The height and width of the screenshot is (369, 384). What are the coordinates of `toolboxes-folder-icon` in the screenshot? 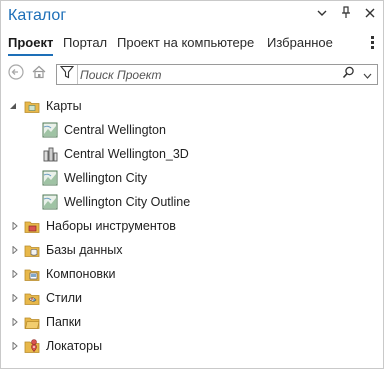 It's located at (32, 226).